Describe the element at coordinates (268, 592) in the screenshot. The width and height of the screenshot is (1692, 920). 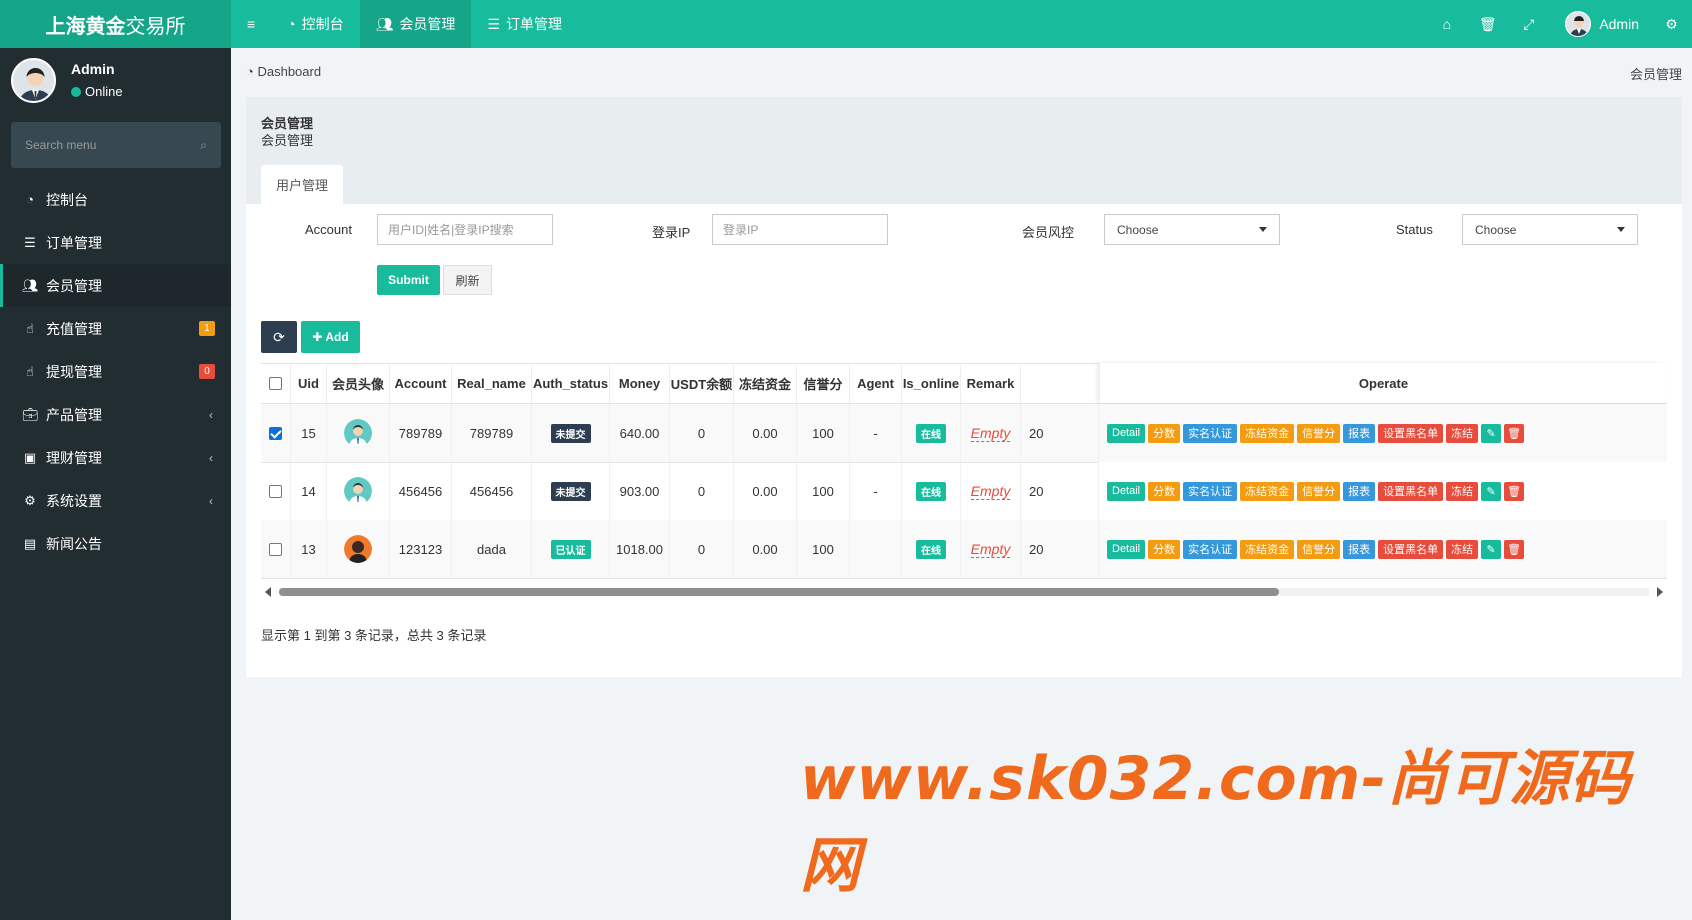
I see `scroll-left-arrow-icon` at that location.